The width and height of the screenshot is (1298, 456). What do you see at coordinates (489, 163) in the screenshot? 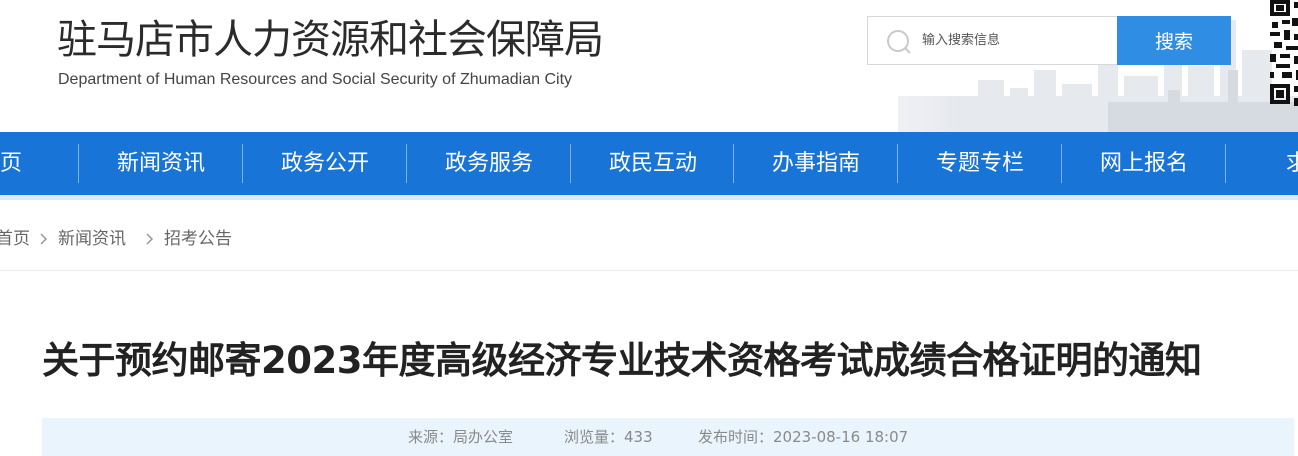
I see `nav-item-government-services: 政务服务` at bounding box center [489, 163].